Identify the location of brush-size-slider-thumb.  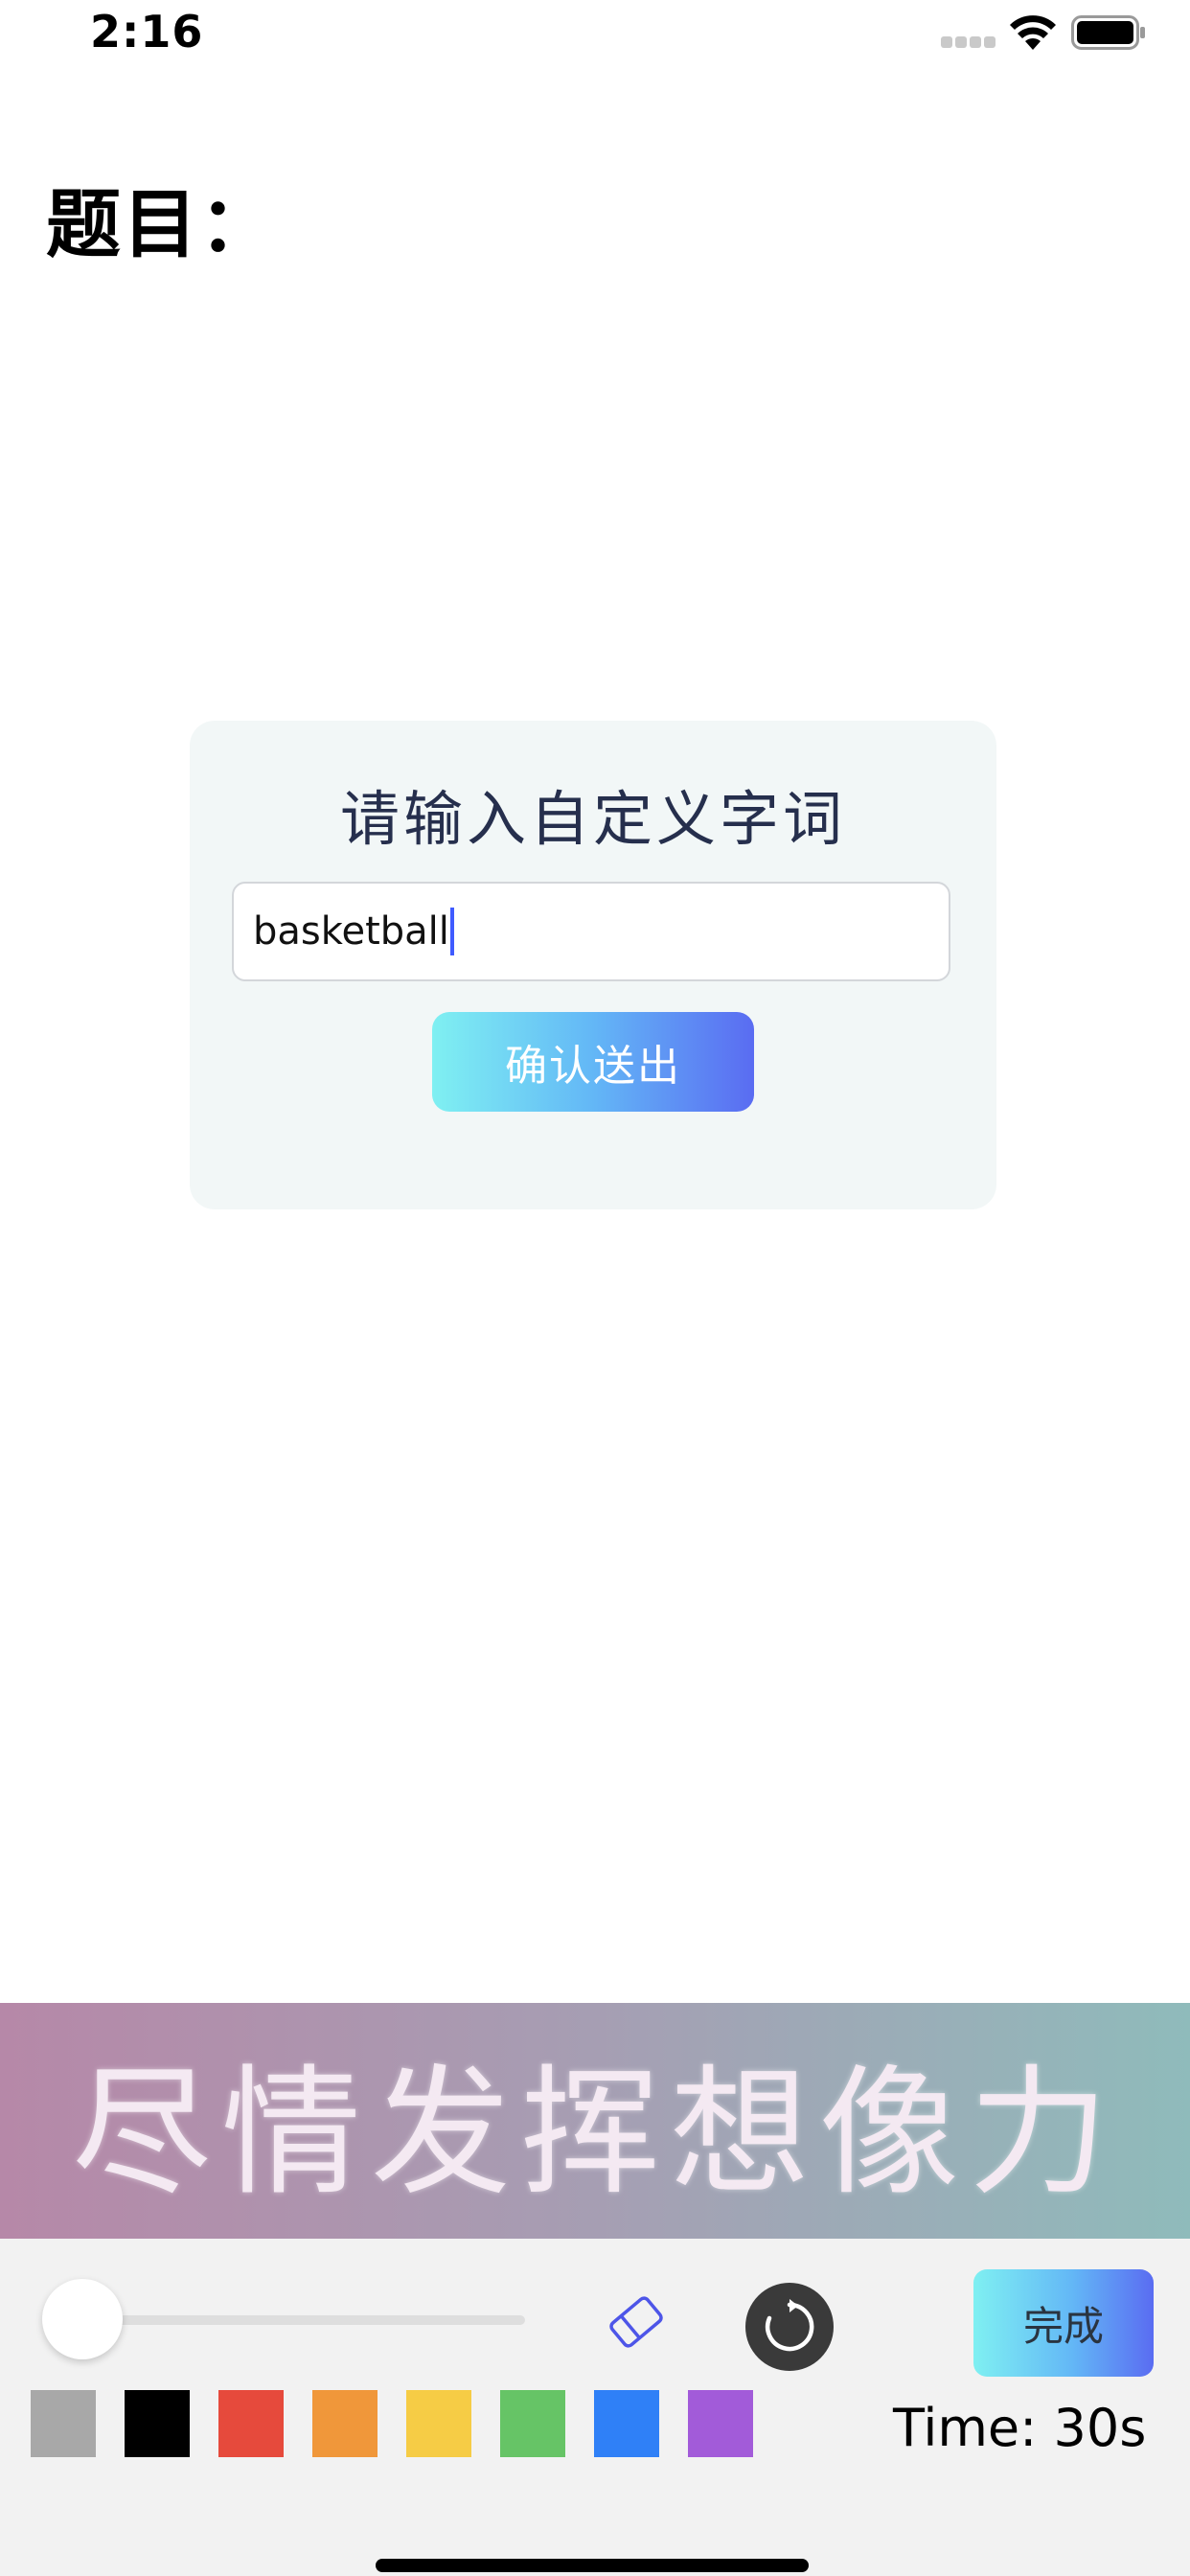
(83, 2319).